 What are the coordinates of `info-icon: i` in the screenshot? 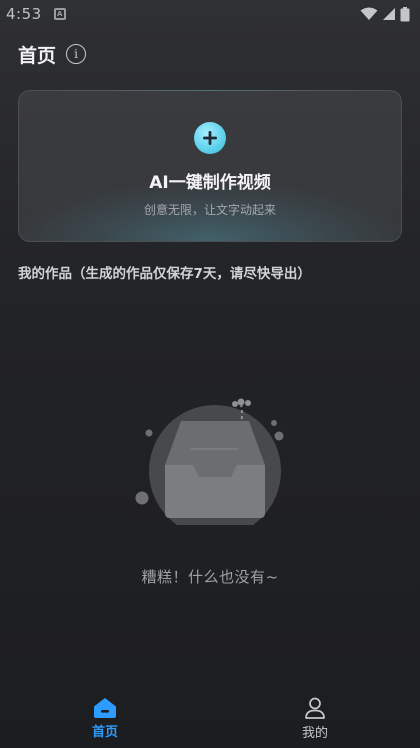 It's located at (76, 54).